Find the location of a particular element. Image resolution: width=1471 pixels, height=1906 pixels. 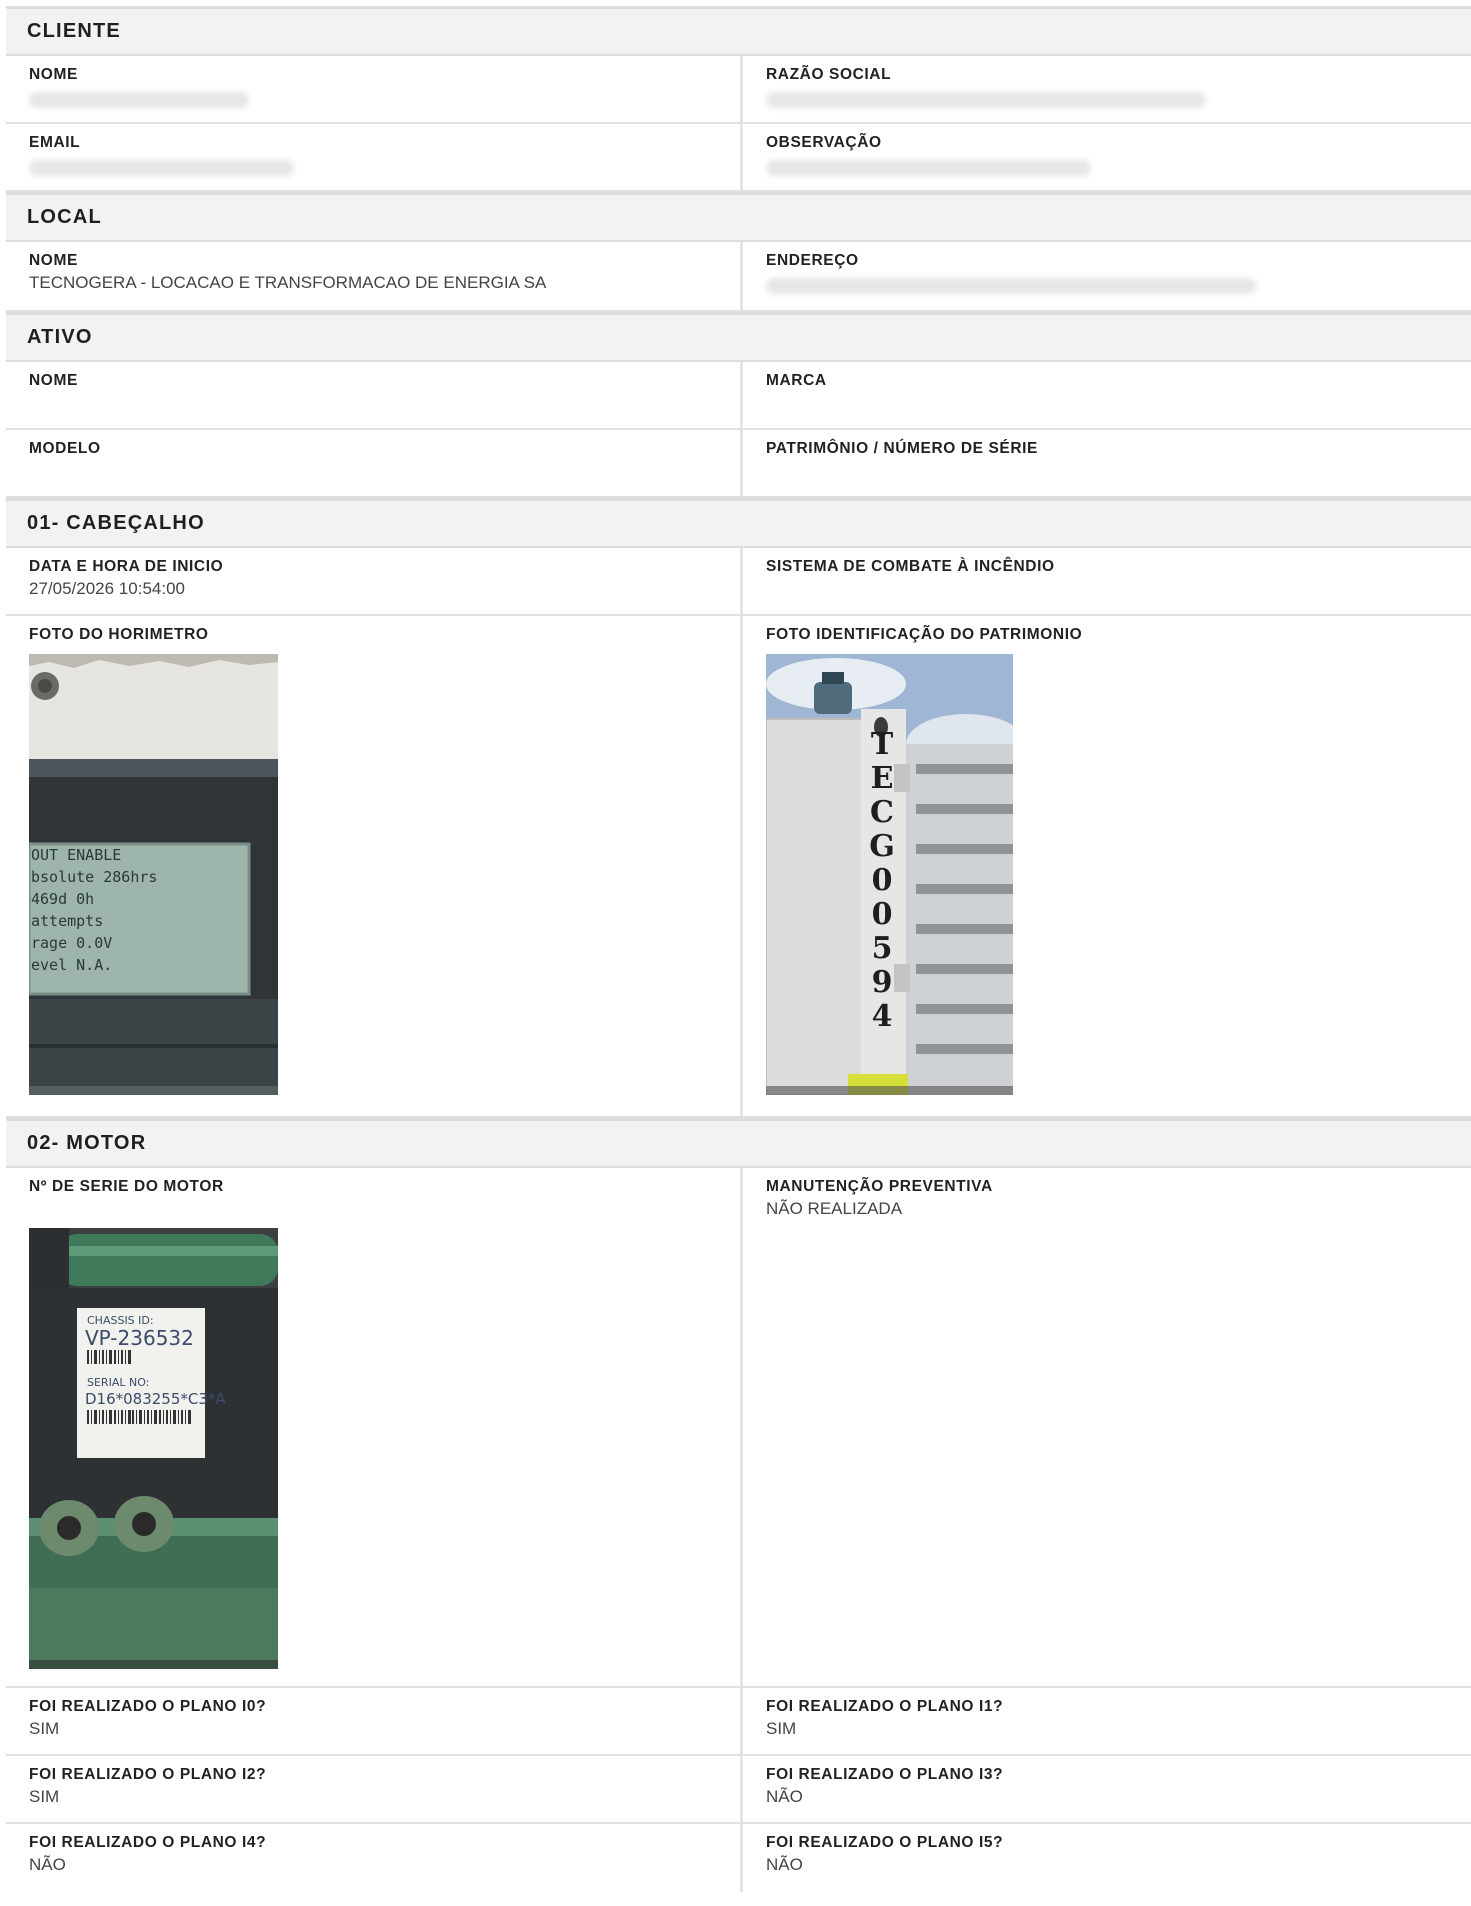

field-label: FOTO DO HORIMETRO is located at coordinates (119, 634).